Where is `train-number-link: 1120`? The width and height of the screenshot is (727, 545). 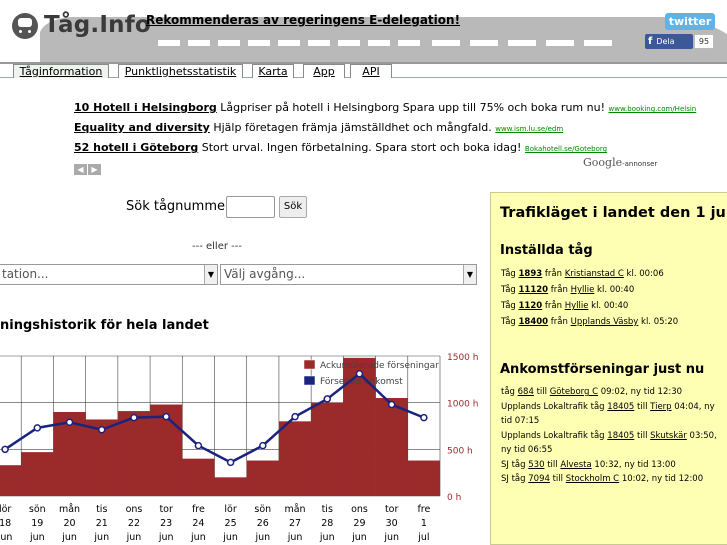 train-number-link: 1120 is located at coordinates (531, 306).